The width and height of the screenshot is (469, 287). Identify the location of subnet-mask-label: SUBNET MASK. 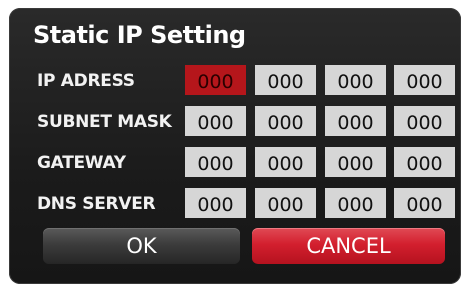
(104, 122).